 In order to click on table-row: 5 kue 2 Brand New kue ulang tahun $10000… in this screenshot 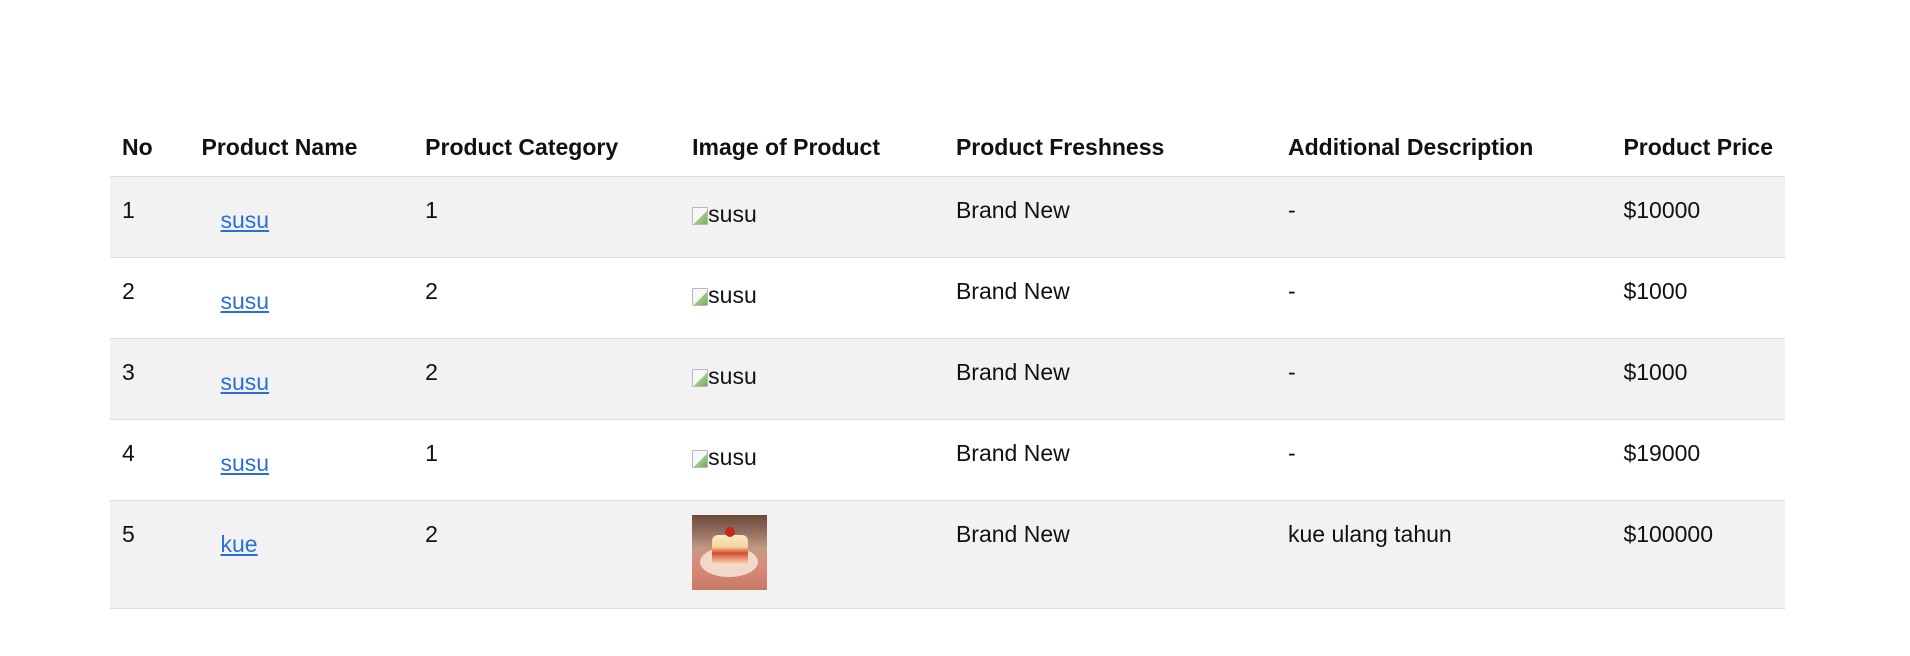, I will do `click(947, 554)`.